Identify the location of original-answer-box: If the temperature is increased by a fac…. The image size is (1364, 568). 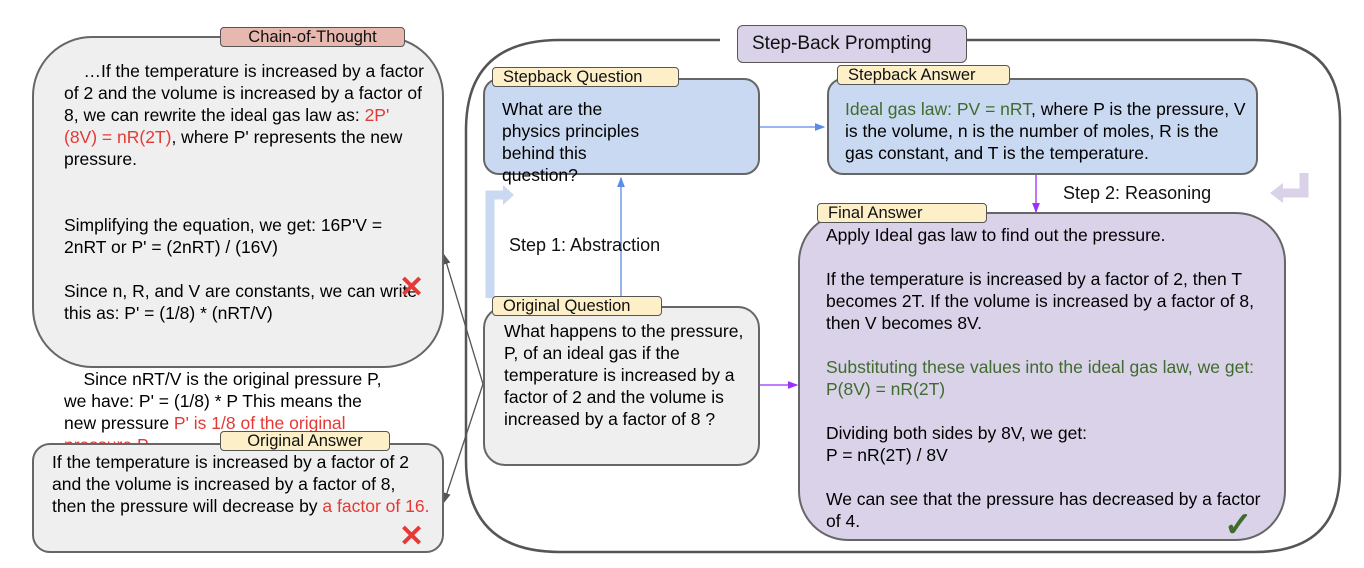
(238, 498).